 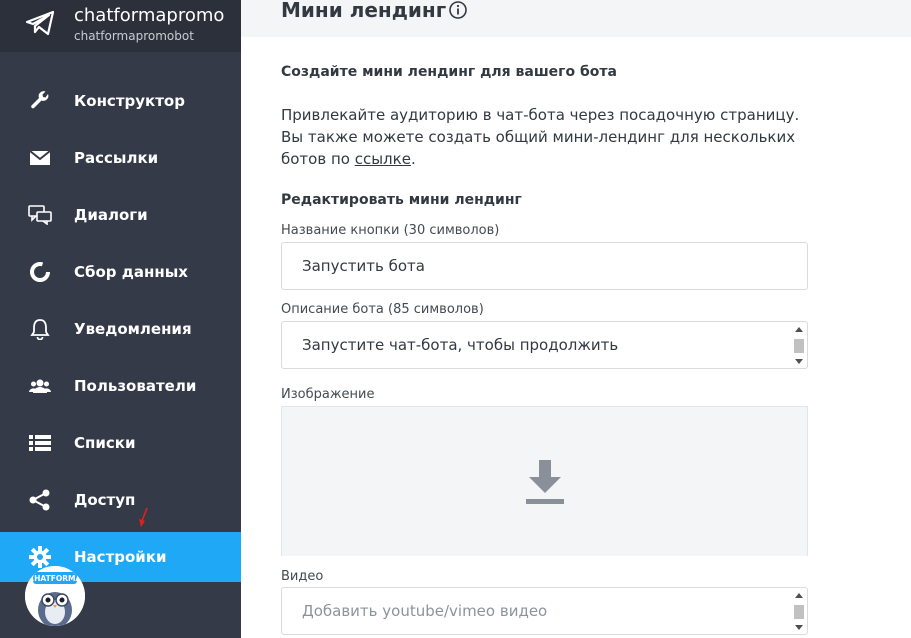 I want to click on sidebar-item-label: Списки, so click(x=105, y=443).